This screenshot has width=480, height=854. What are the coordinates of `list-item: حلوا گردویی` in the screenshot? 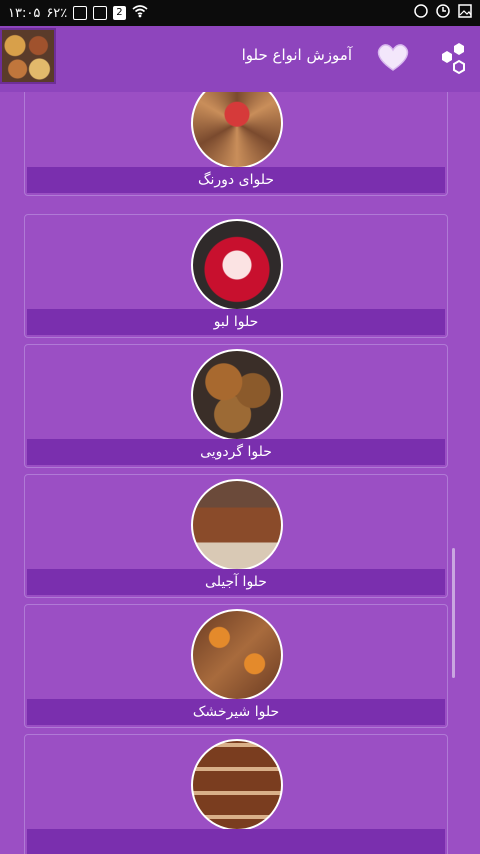 It's located at (236, 406).